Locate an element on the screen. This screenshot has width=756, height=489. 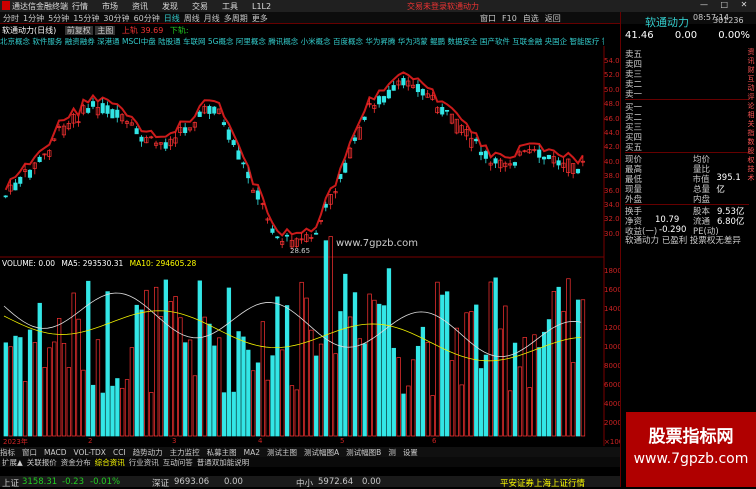
period-tab: 多周期 is located at coordinates (236, 18).